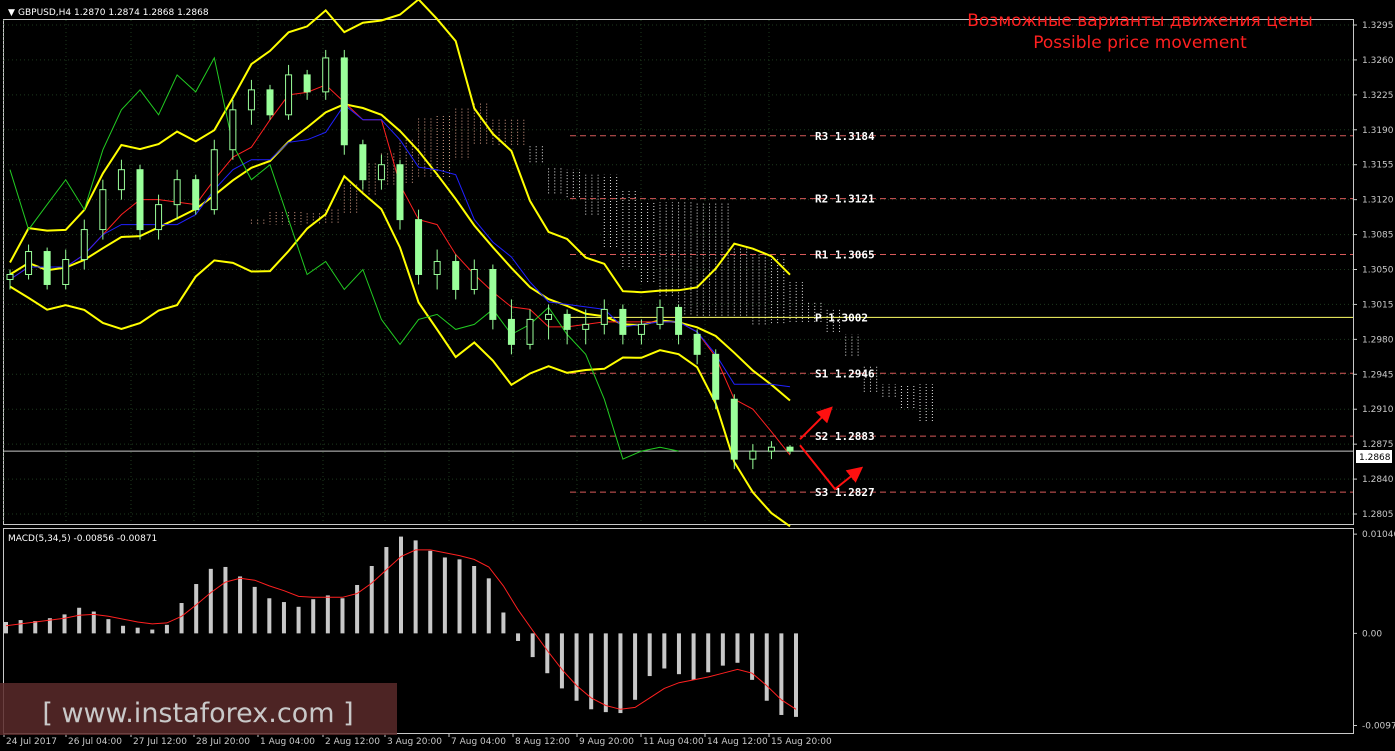 This screenshot has height=751, width=1395. I want to click on y-tick-label: 1.3015, so click(1378, 305).